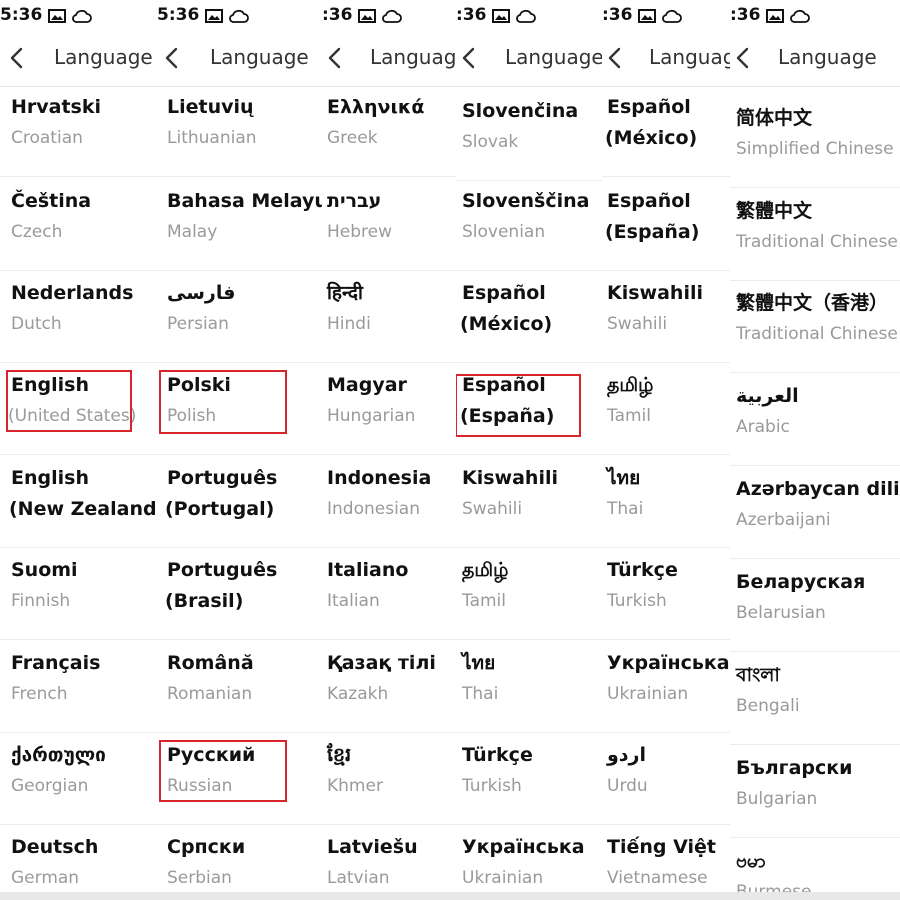 The image size is (900, 900). I want to click on language-native-name: Ελληνικά, so click(376, 107).